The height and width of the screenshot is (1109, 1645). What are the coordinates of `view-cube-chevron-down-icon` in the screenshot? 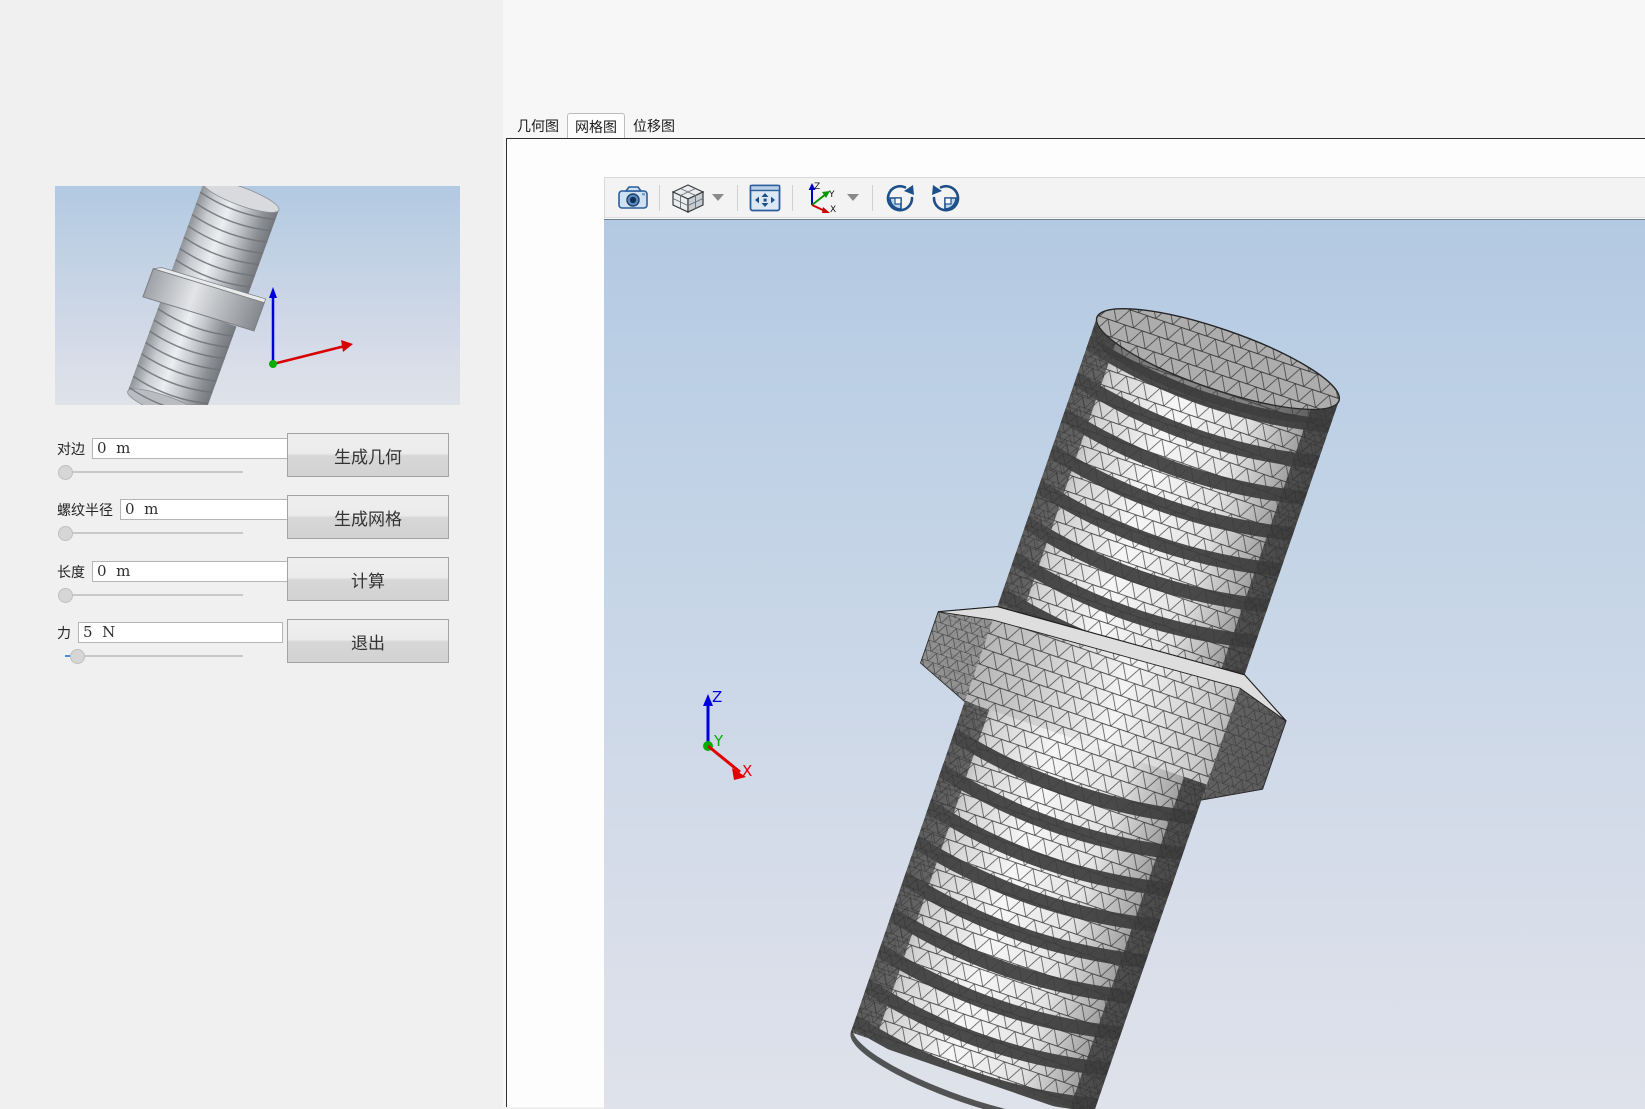 It's located at (718, 197).